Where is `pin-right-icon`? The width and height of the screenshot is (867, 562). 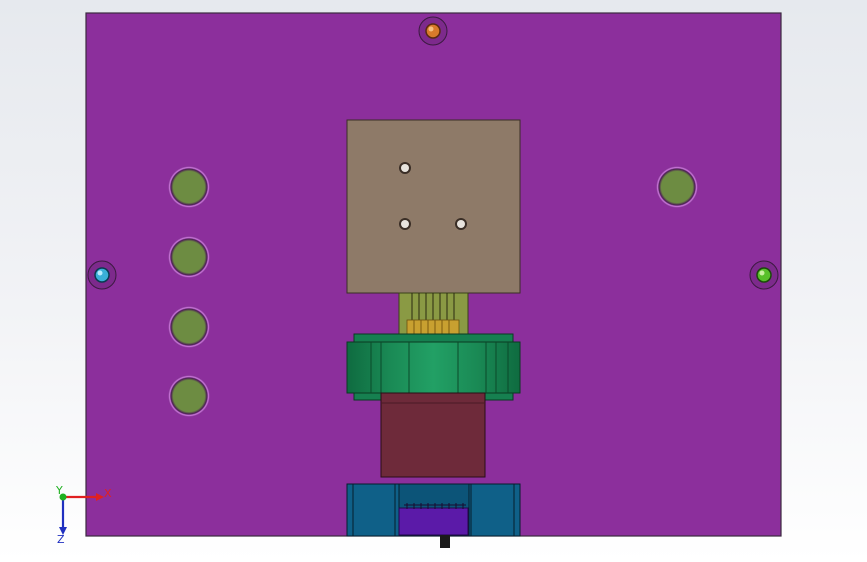
pin-right-icon is located at coordinates (764, 275).